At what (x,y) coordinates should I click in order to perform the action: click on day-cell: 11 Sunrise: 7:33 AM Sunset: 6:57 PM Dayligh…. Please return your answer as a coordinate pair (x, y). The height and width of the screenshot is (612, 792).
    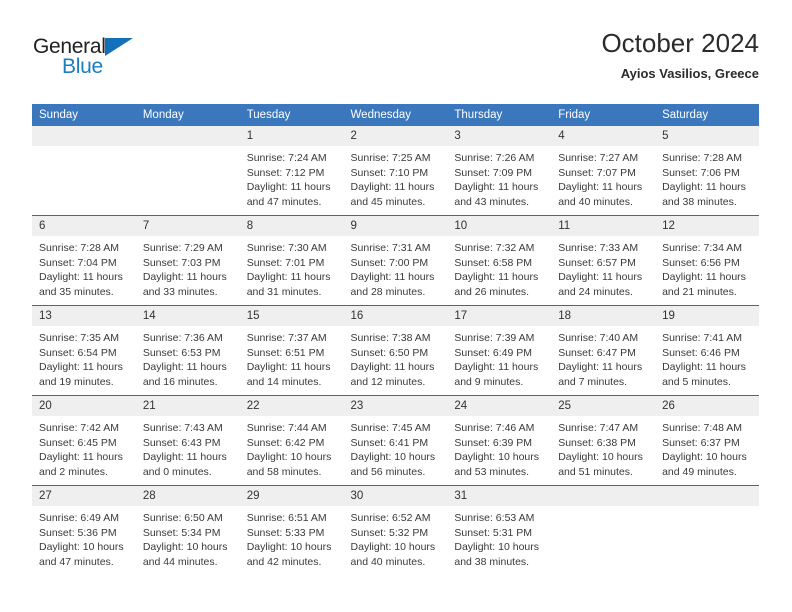
    Looking at the image, I should click on (603, 260).